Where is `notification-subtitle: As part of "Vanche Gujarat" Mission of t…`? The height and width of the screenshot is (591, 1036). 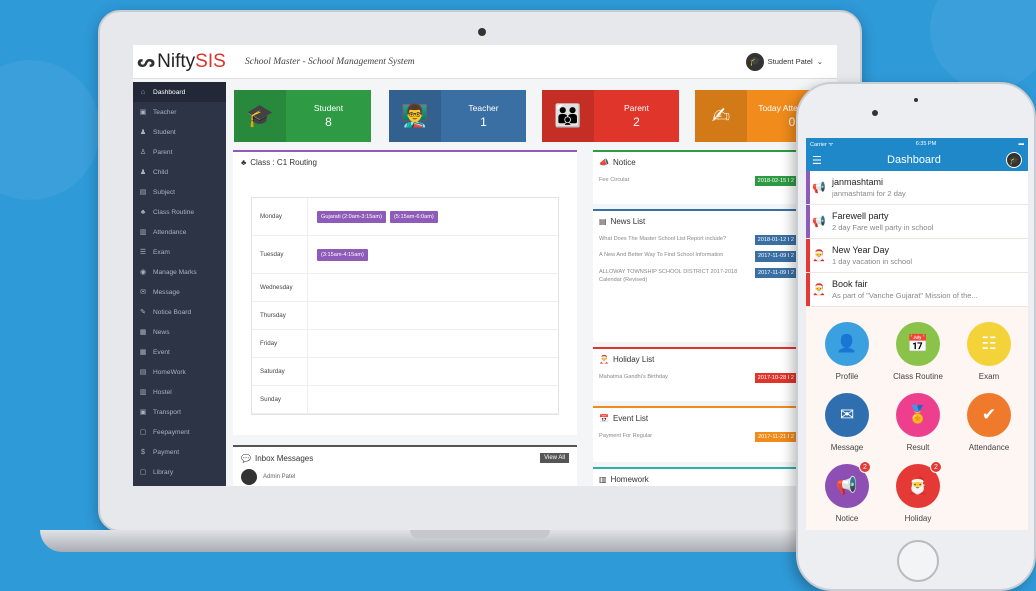 notification-subtitle: As part of "Vanche Gujarat" Mission of t… is located at coordinates (905, 295).